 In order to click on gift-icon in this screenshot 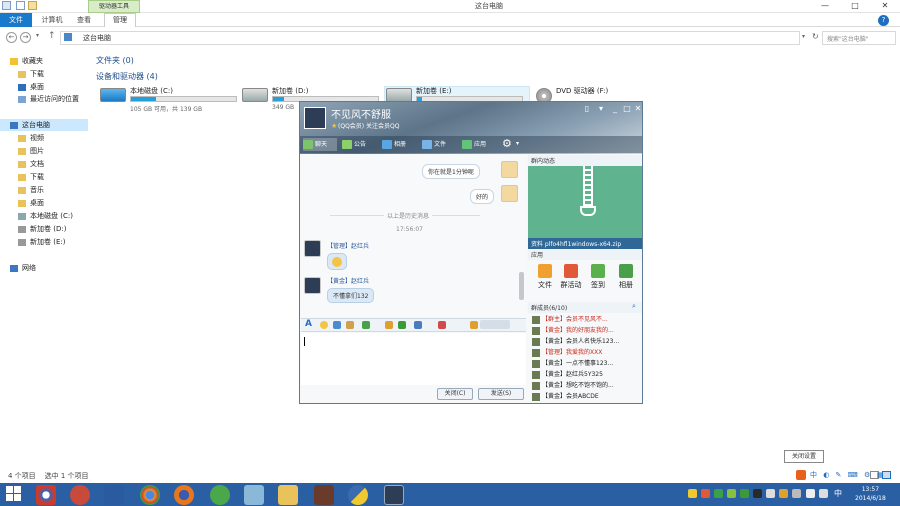, I will do `click(442, 325)`.